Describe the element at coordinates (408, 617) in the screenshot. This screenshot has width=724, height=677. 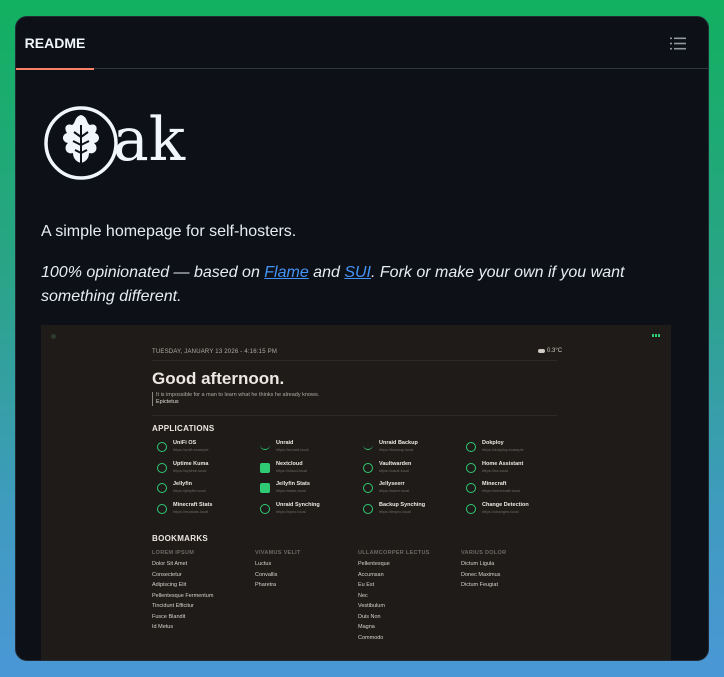
I see `bookmark-link: Duis Non` at that location.